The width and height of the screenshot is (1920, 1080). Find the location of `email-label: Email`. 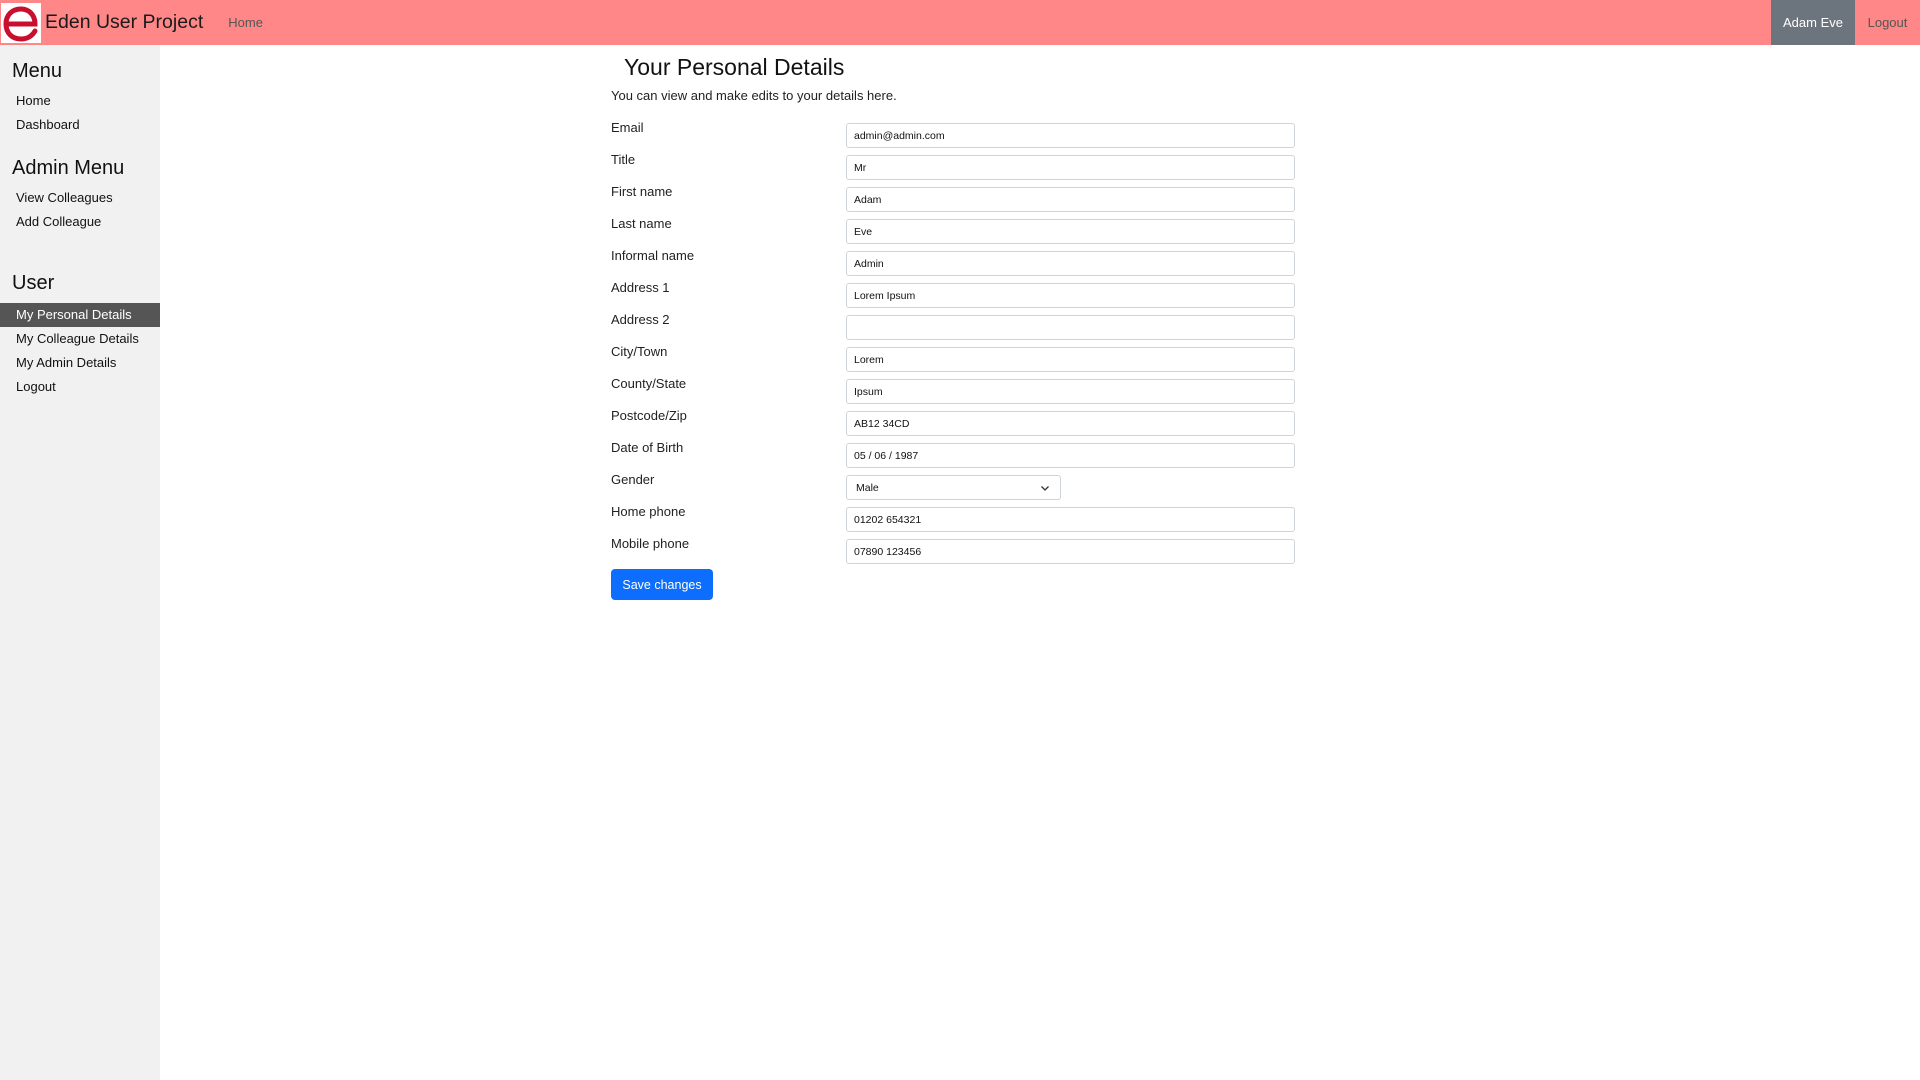

email-label: Email is located at coordinates (627, 127).